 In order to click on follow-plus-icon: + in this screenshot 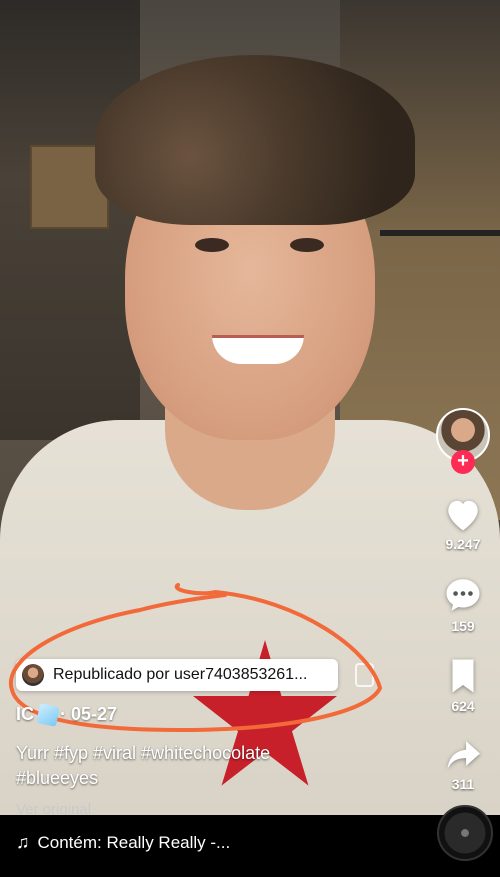, I will do `click(463, 462)`.